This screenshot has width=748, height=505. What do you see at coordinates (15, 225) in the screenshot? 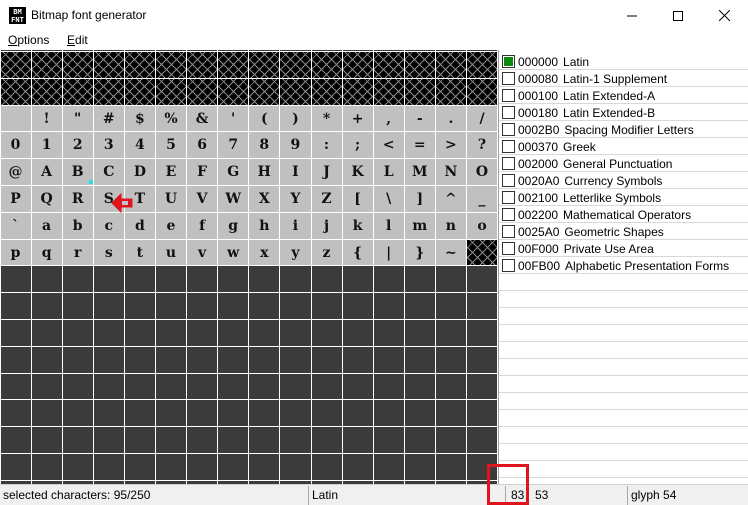
I see `glyph-cell: `` at bounding box center [15, 225].